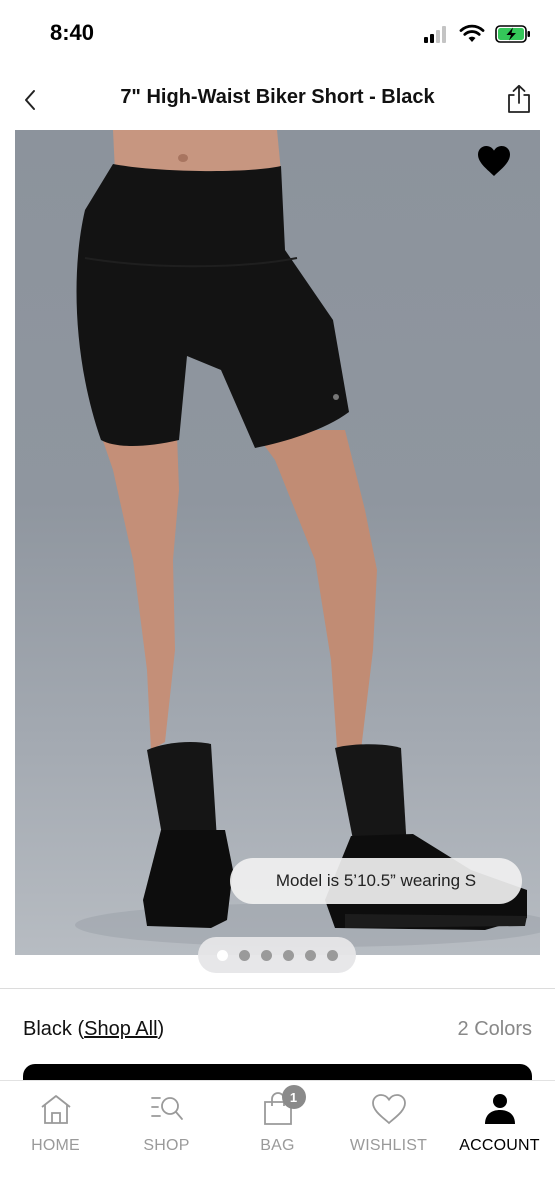 The width and height of the screenshot is (555, 1200). I want to click on tab-label: SHOP, so click(166, 1145).